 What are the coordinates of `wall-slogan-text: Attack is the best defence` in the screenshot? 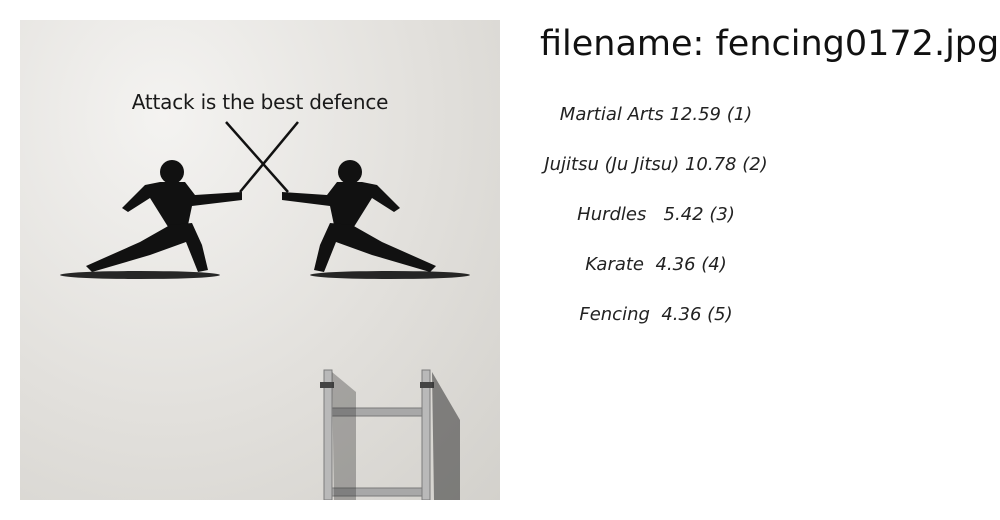 It's located at (260, 102).